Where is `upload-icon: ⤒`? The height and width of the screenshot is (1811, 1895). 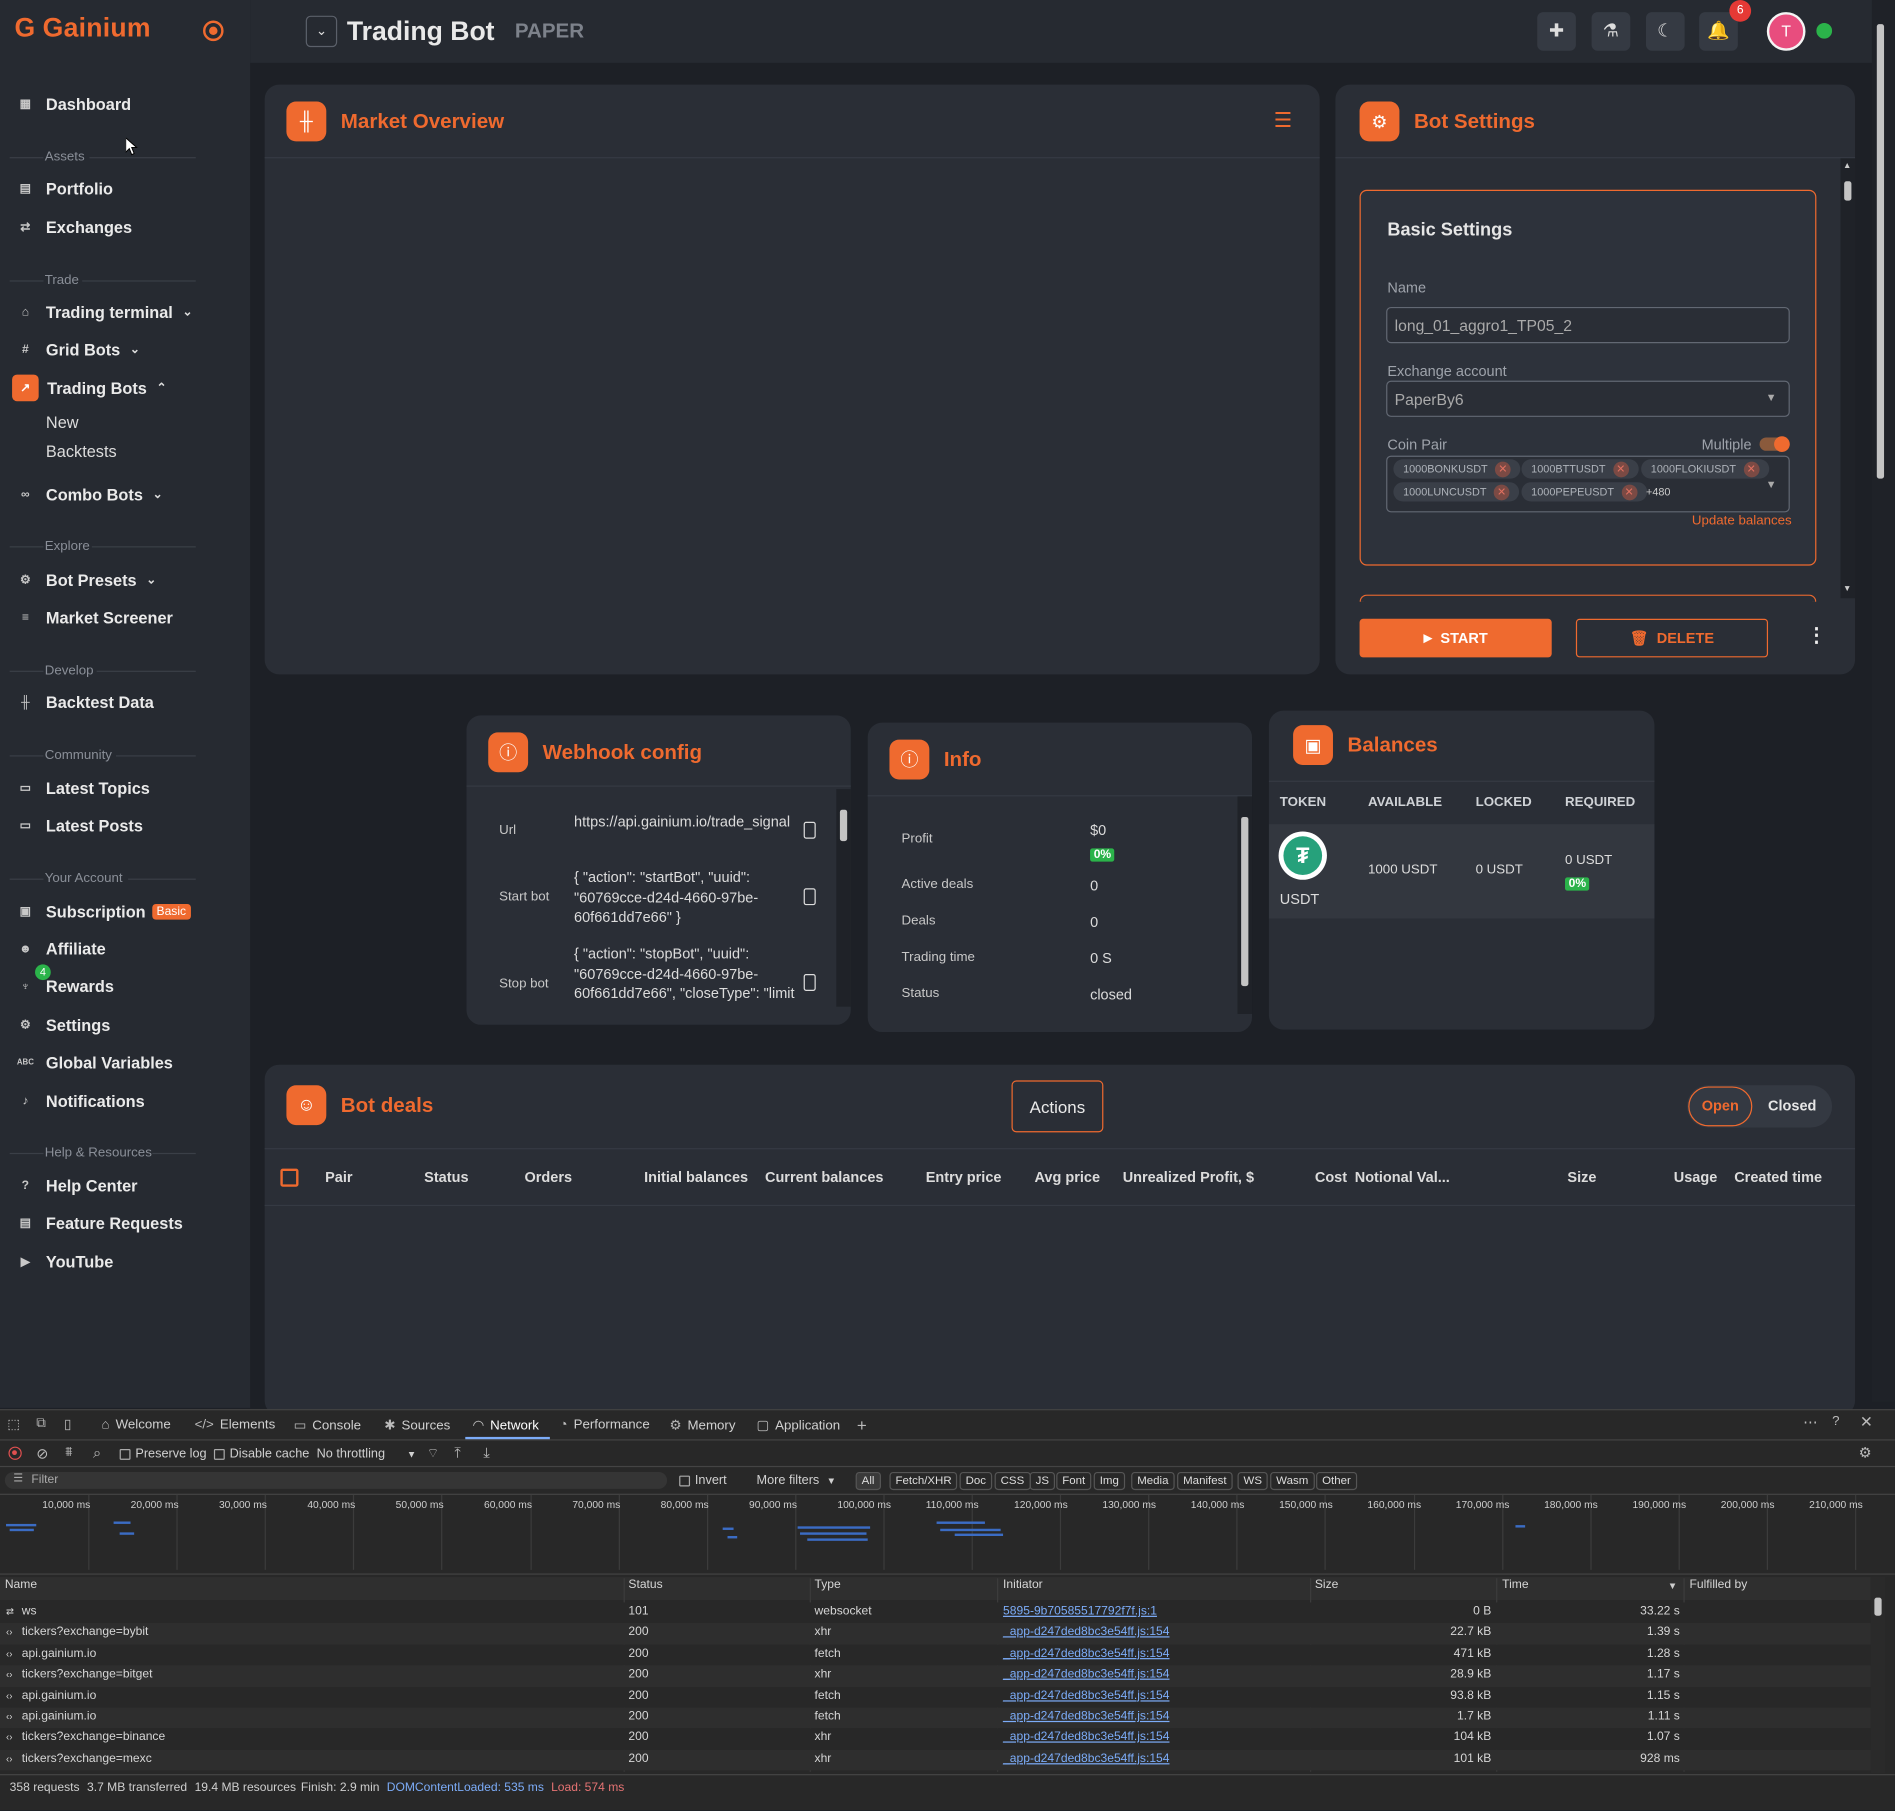 upload-icon: ⤒ is located at coordinates (457, 1453).